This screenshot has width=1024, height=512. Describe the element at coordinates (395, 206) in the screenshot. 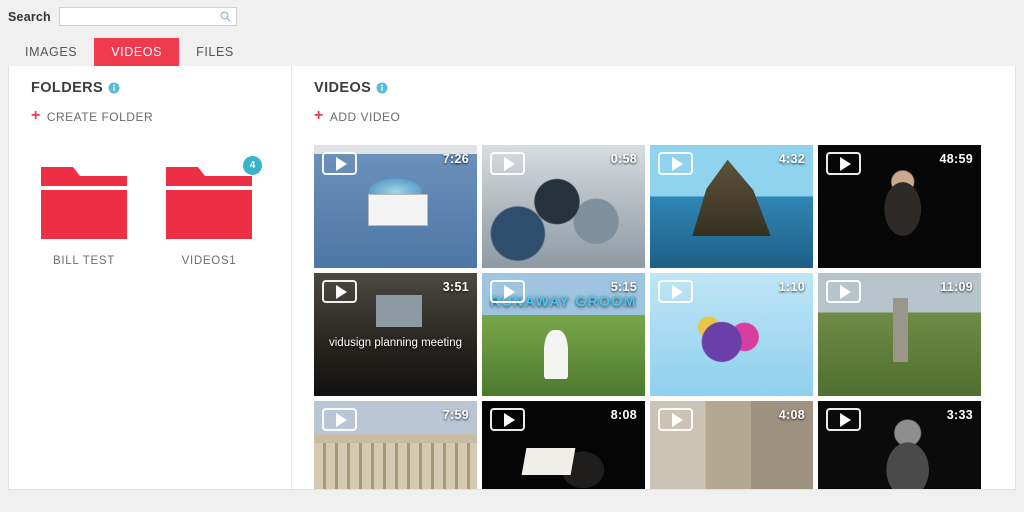

I see `video-card: 7:26` at that location.